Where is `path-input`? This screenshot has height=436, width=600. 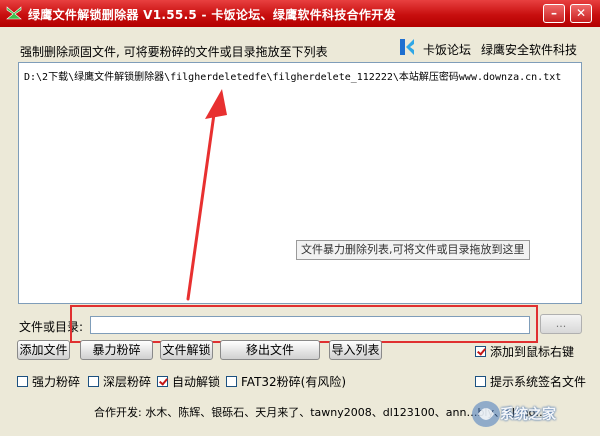
path-input is located at coordinates (310, 325).